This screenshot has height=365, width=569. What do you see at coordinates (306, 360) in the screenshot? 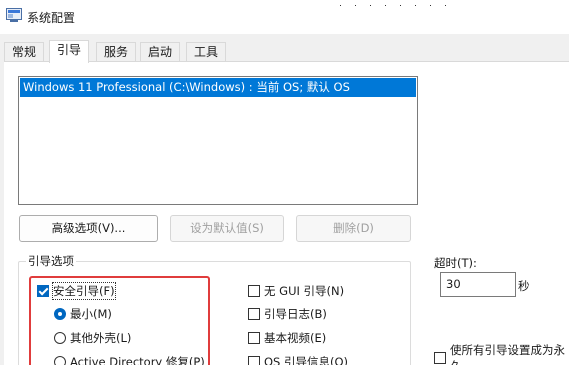
I see `os-boot-info-label: OS 引导信息(O)` at bounding box center [306, 360].